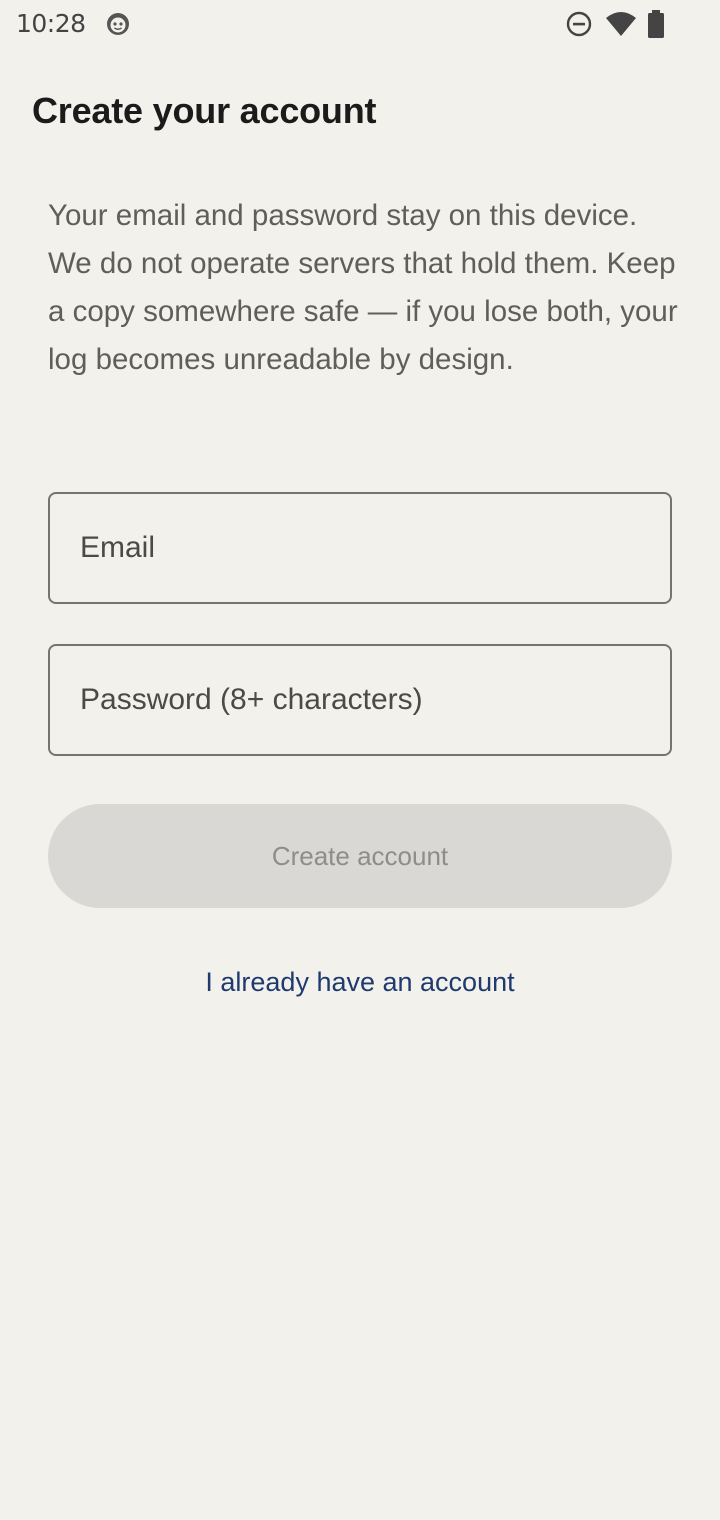 Image resolution: width=720 pixels, height=1520 pixels. Describe the element at coordinates (51, 23) in the screenshot. I see `status-time: 10:28` at that location.